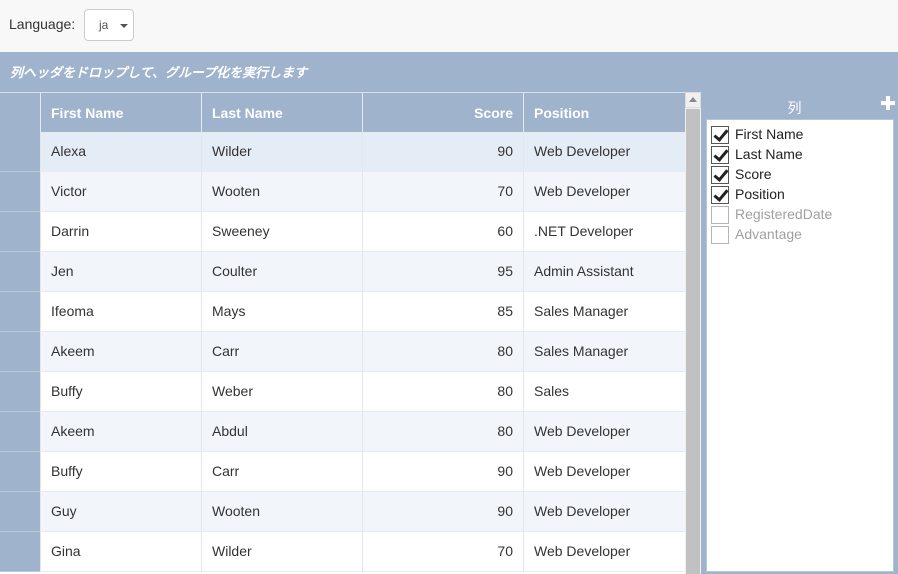  I want to click on plus-icon, so click(888, 103).